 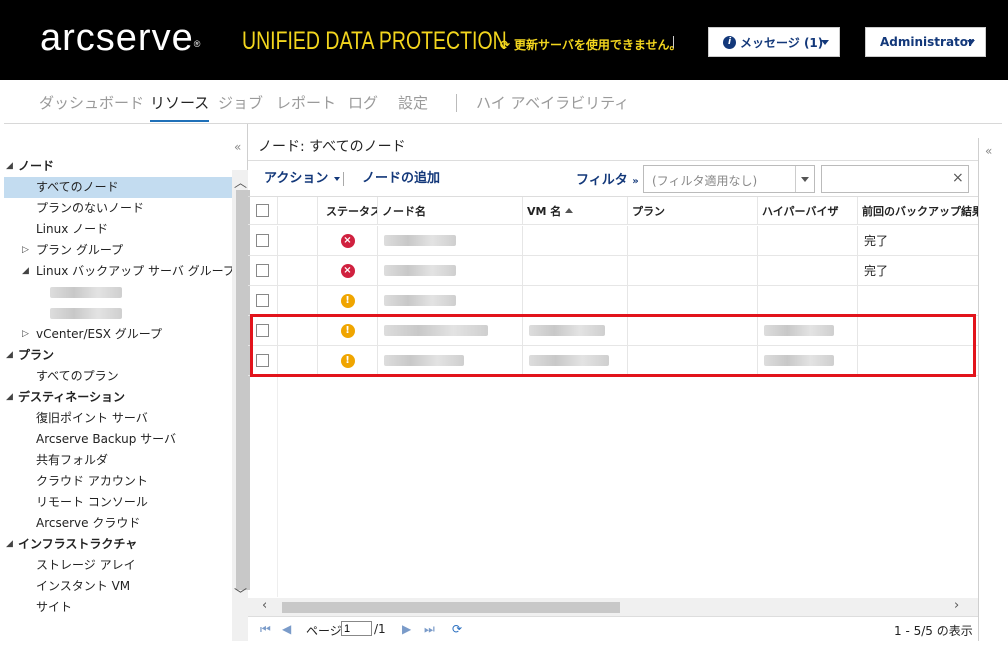 I want to click on next-page-icon: ▶, so click(x=406, y=629).